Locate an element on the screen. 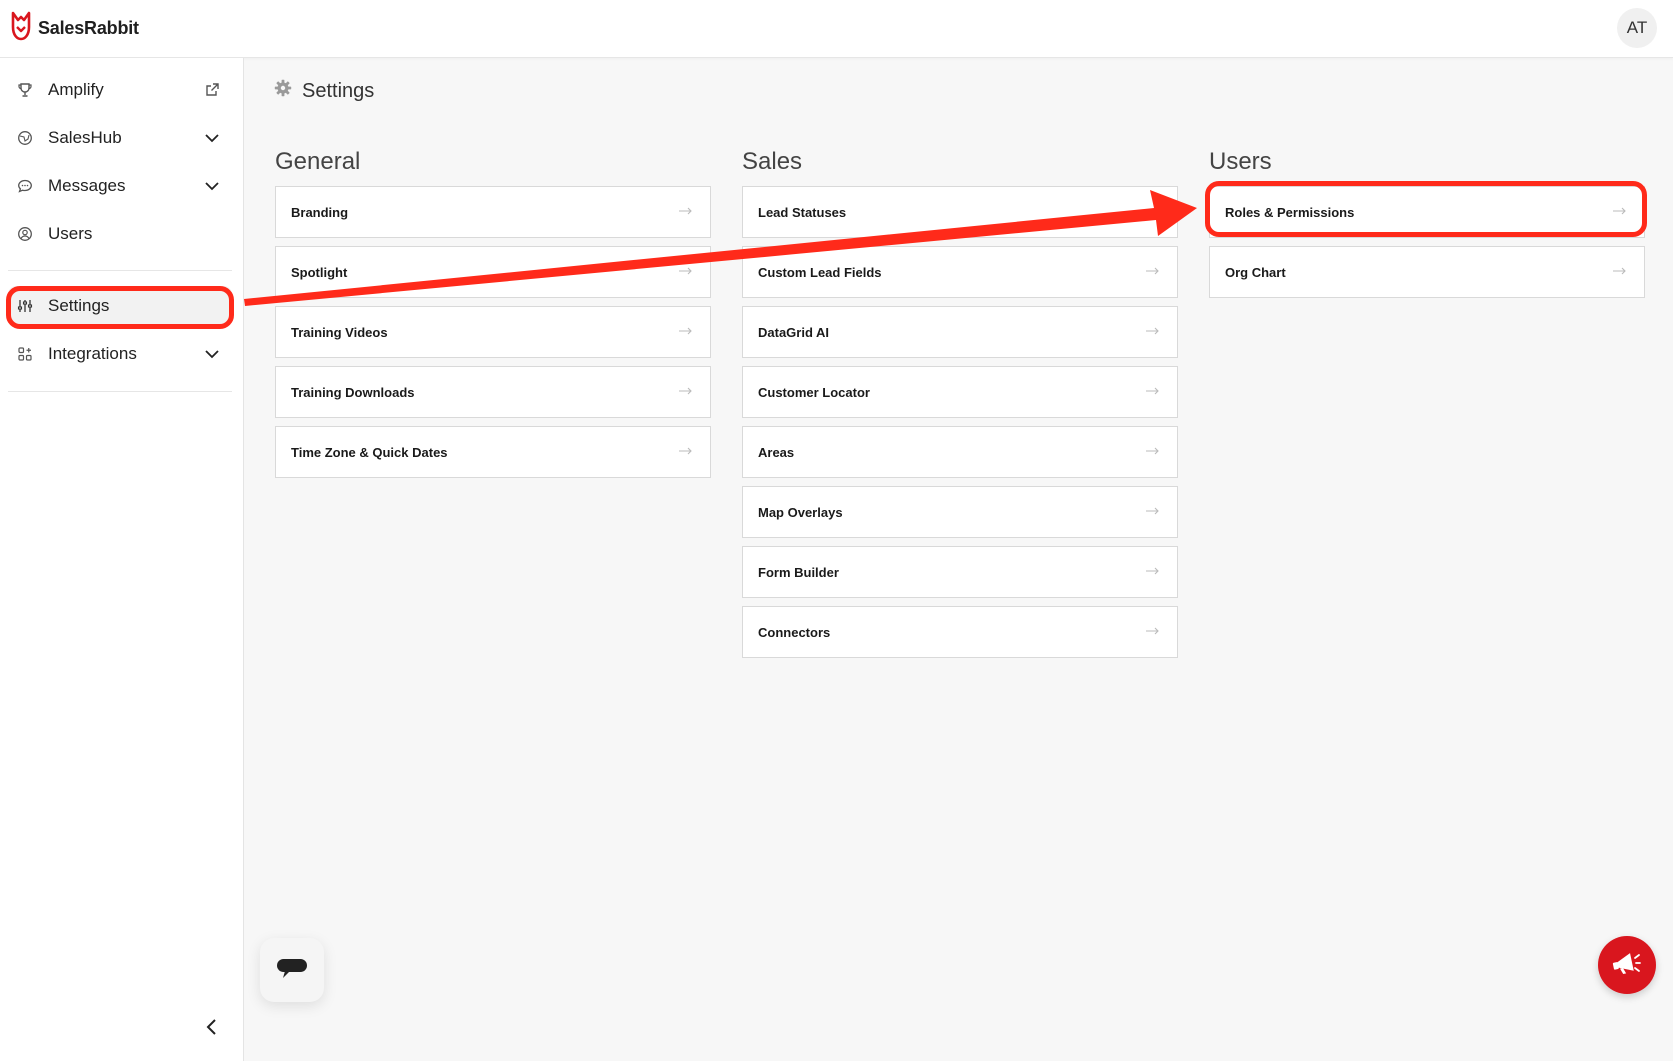 This screenshot has width=1673, height=1061. sidebar-item-label: Integrations is located at coordinates (92, 353).